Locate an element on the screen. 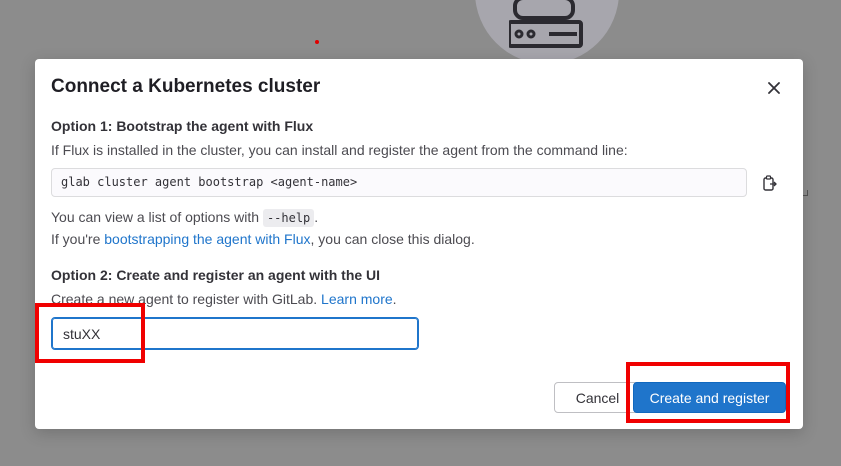 This screenshot has width=841, height=466. copy-command-button is located at coordinates (770, 183).